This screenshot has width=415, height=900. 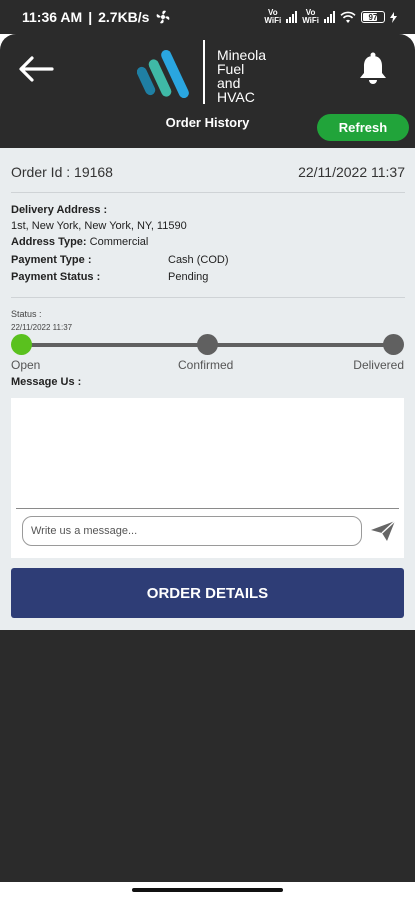 I want to click on delivery-address-value: 1st, New York, New York, NY, 11590, so click(x=99, y=226).